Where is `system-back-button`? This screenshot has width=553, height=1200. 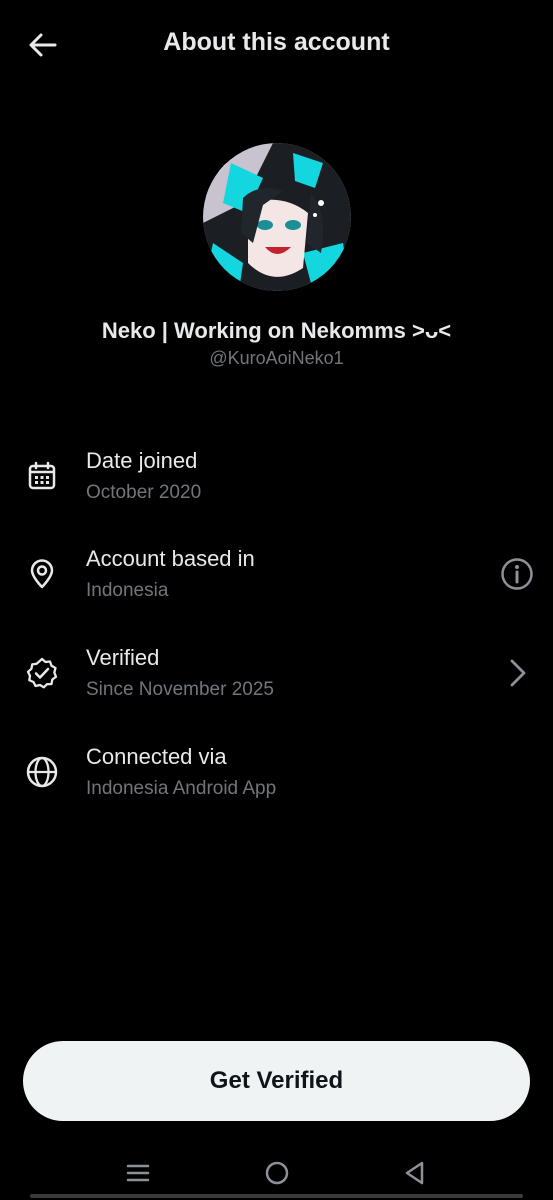
system-back-button is located at coordinates (415, 1173).